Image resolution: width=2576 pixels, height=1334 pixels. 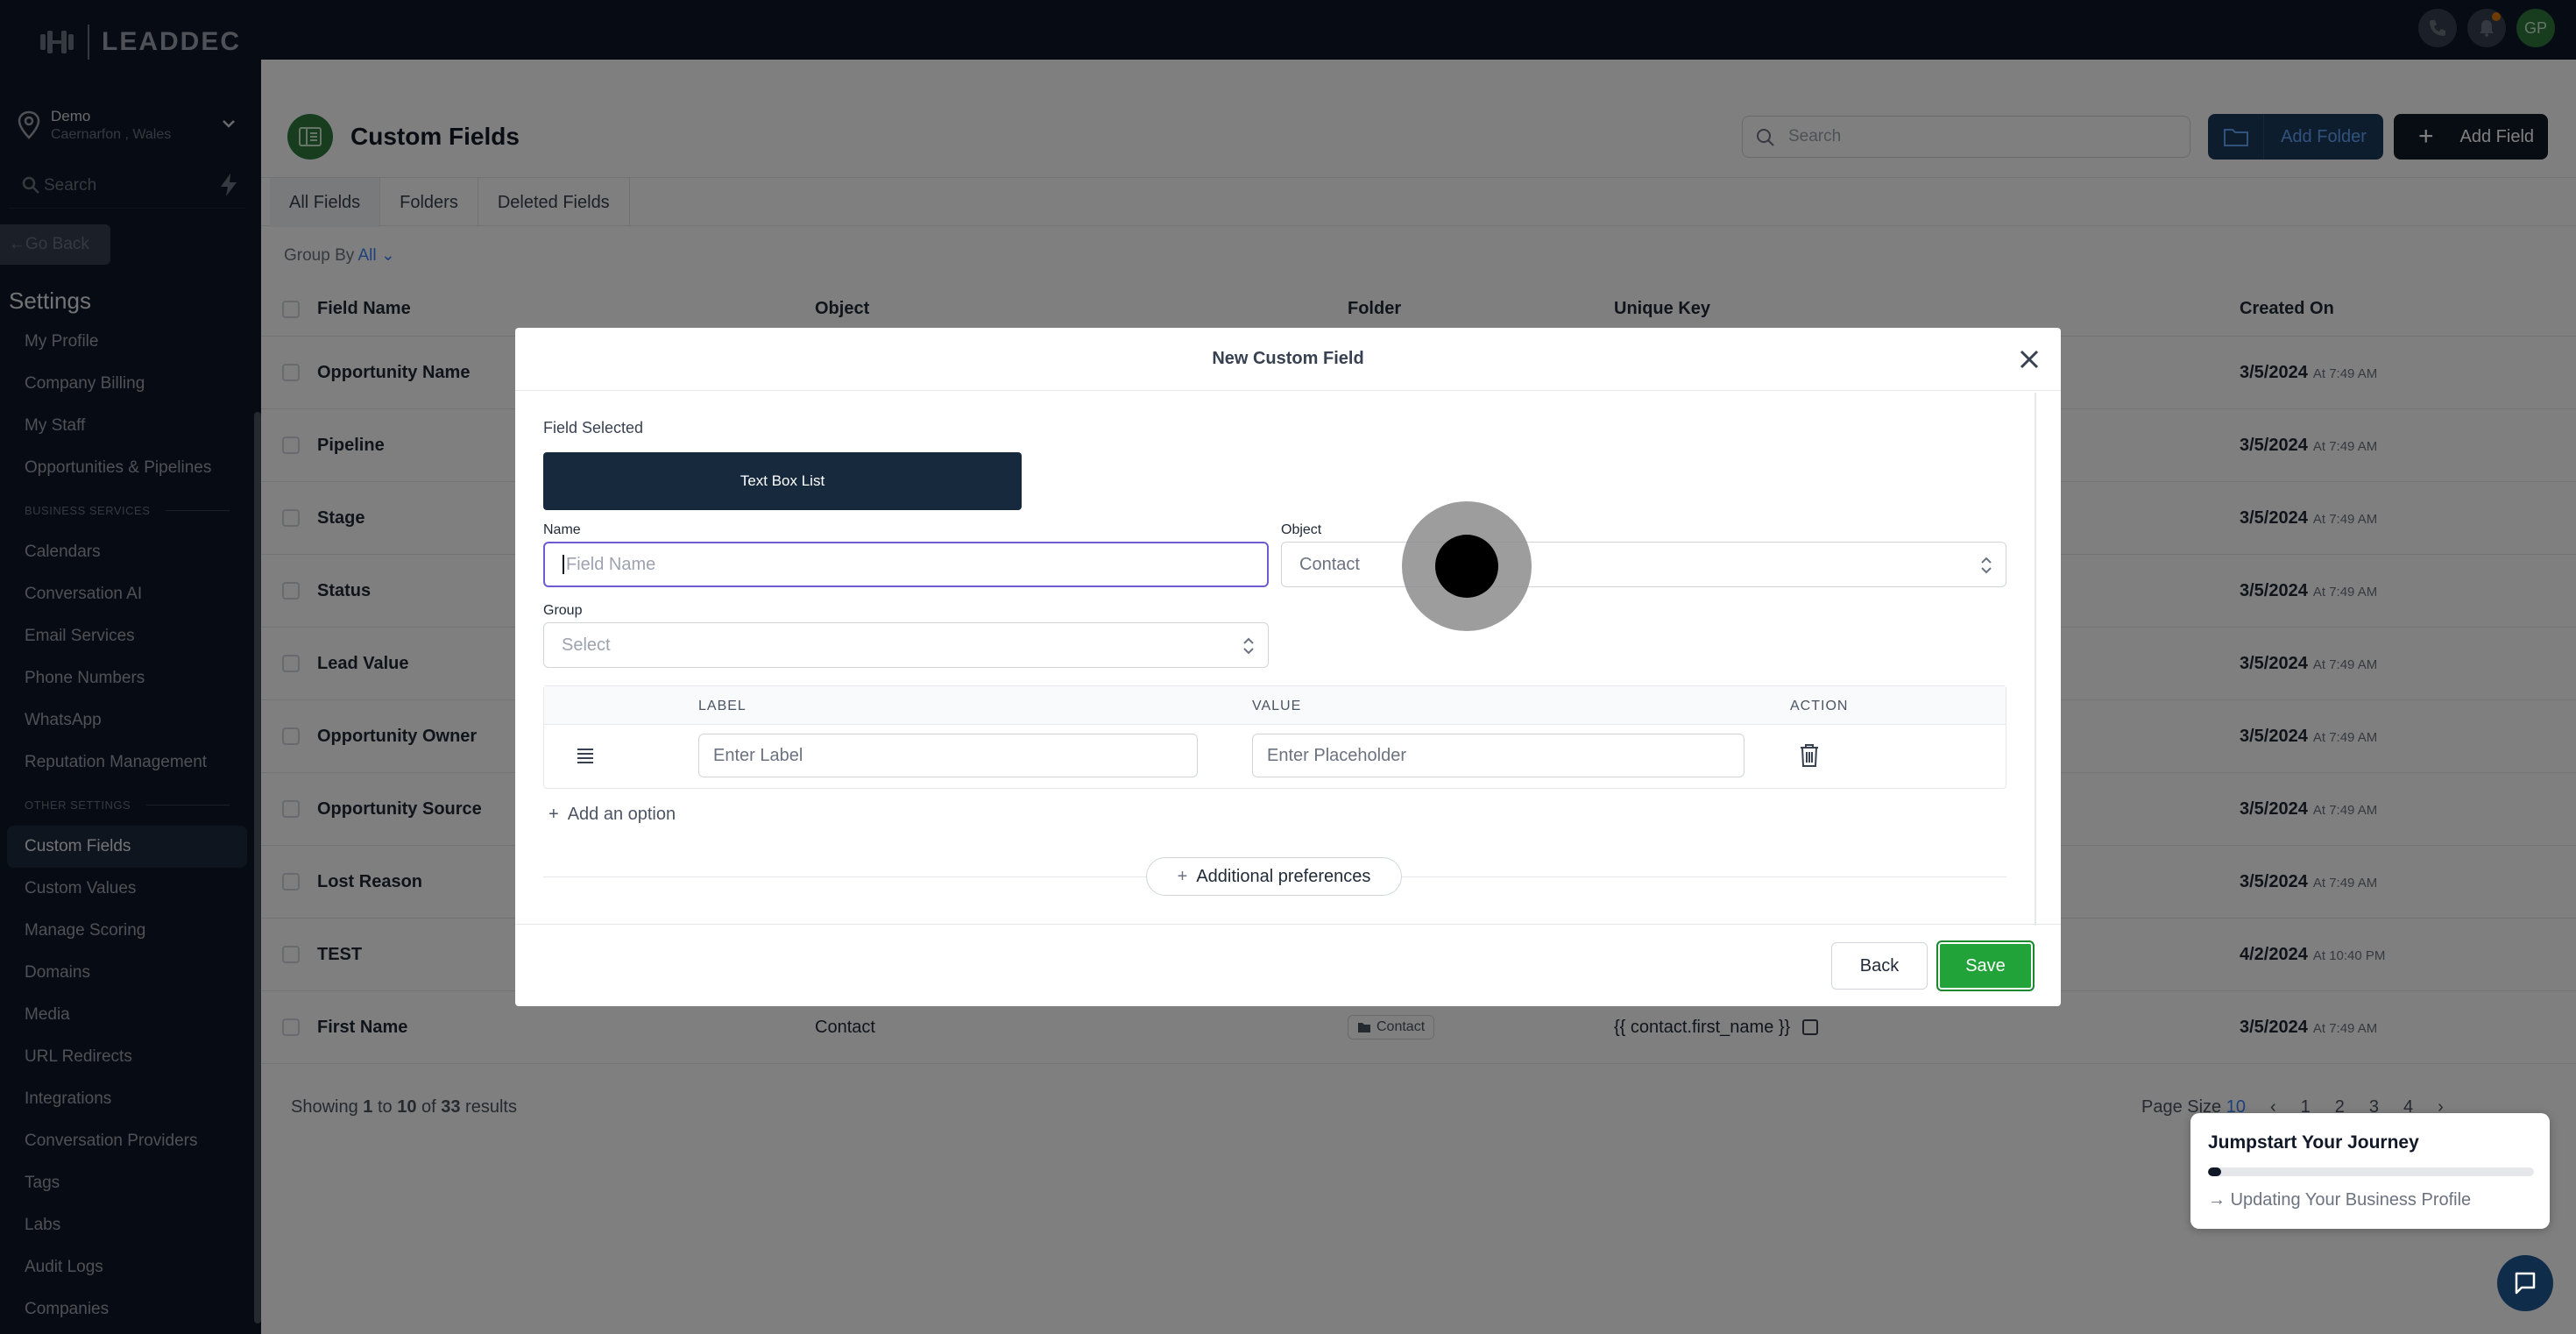 What do you see at coordinates (593, 427) in the screenshot?
I see `field-selected-label: Field Selected` at bounding box center [593, 427].